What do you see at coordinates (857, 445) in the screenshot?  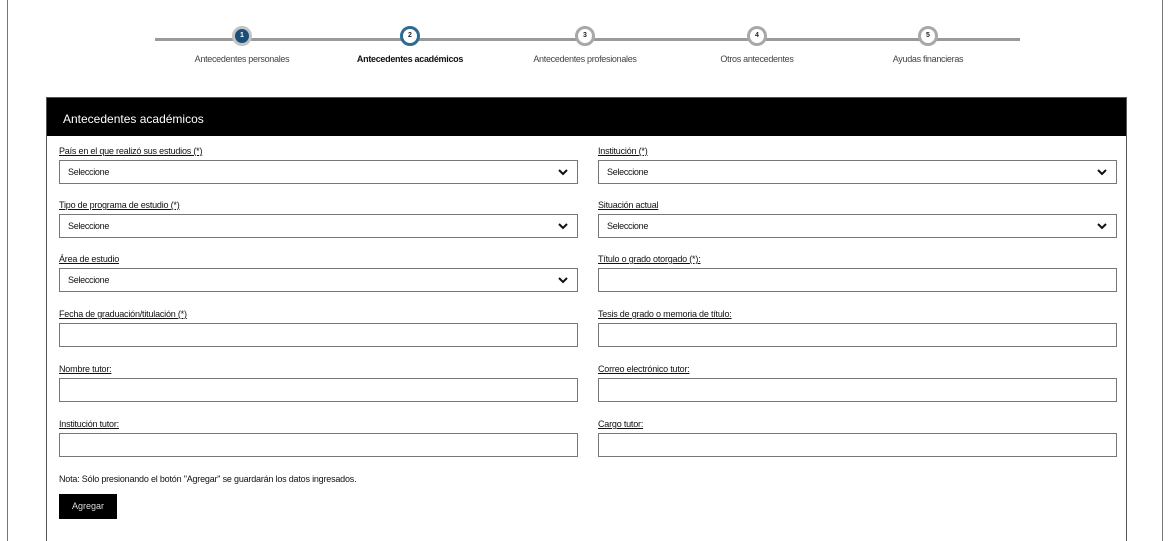 I see `cargo-tutor-input` at bounding box center [857, 445].